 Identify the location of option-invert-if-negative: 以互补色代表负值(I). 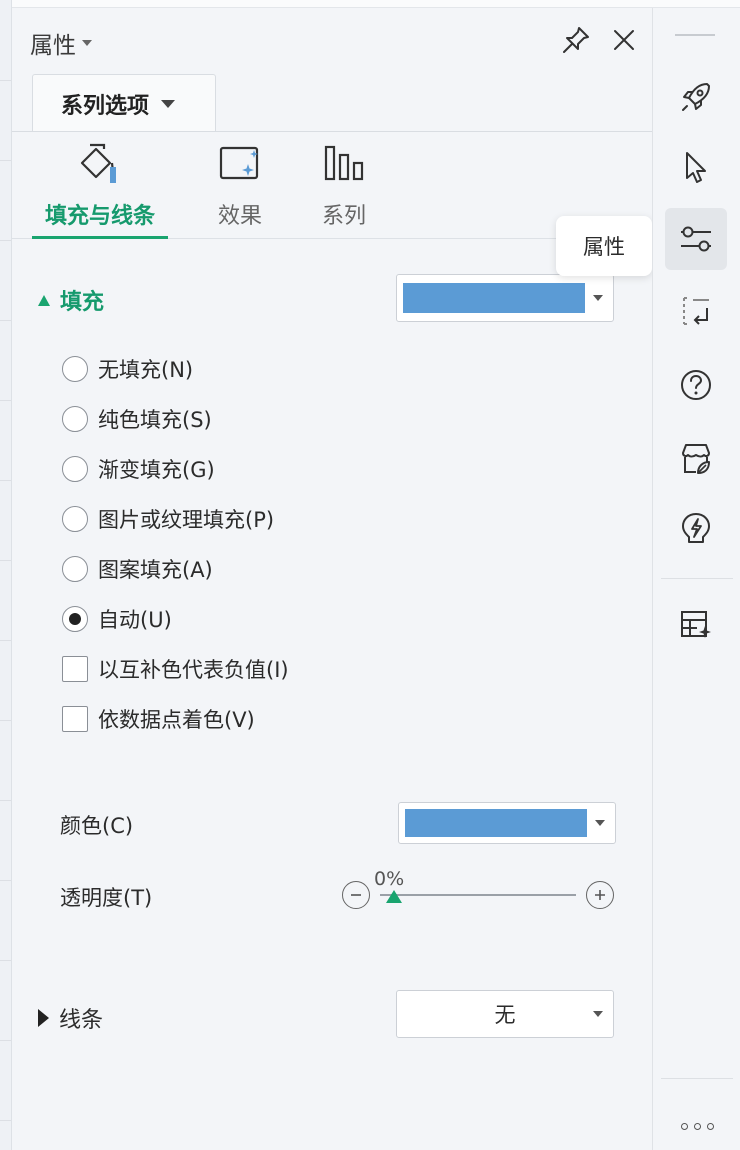
(175, 669).